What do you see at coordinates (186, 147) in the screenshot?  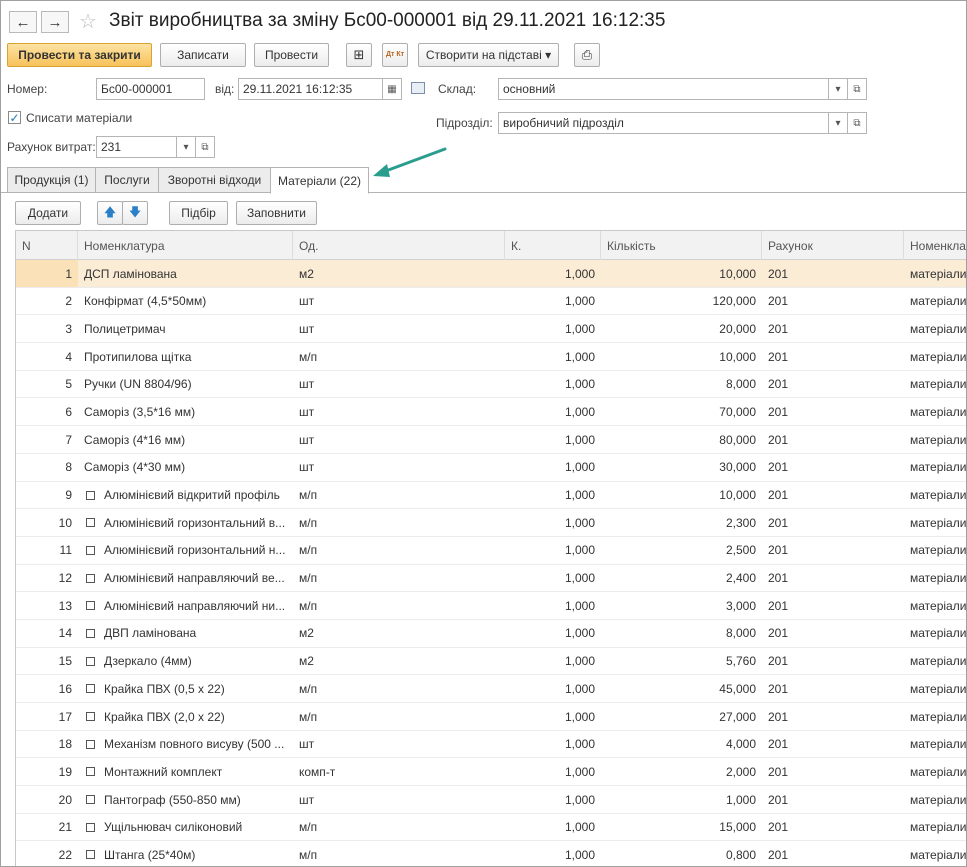 I see `cost-account-dropdown-icon: ▾` at bounding box center [186, 147].